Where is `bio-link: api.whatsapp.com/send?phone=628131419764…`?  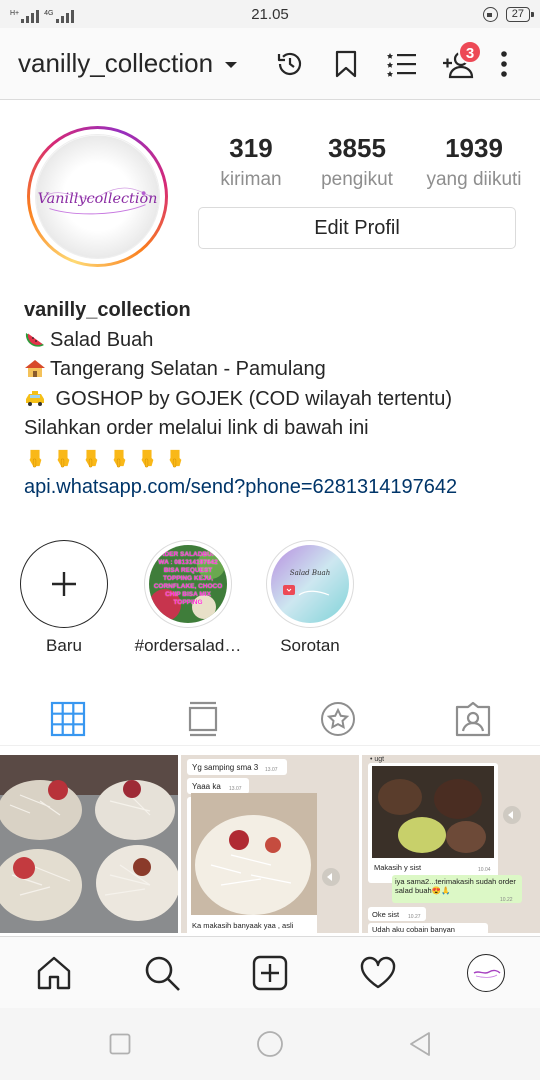 bio-link: api.whatsapp.com/send?phone=628131419764… is located at coordinates (274, 488).